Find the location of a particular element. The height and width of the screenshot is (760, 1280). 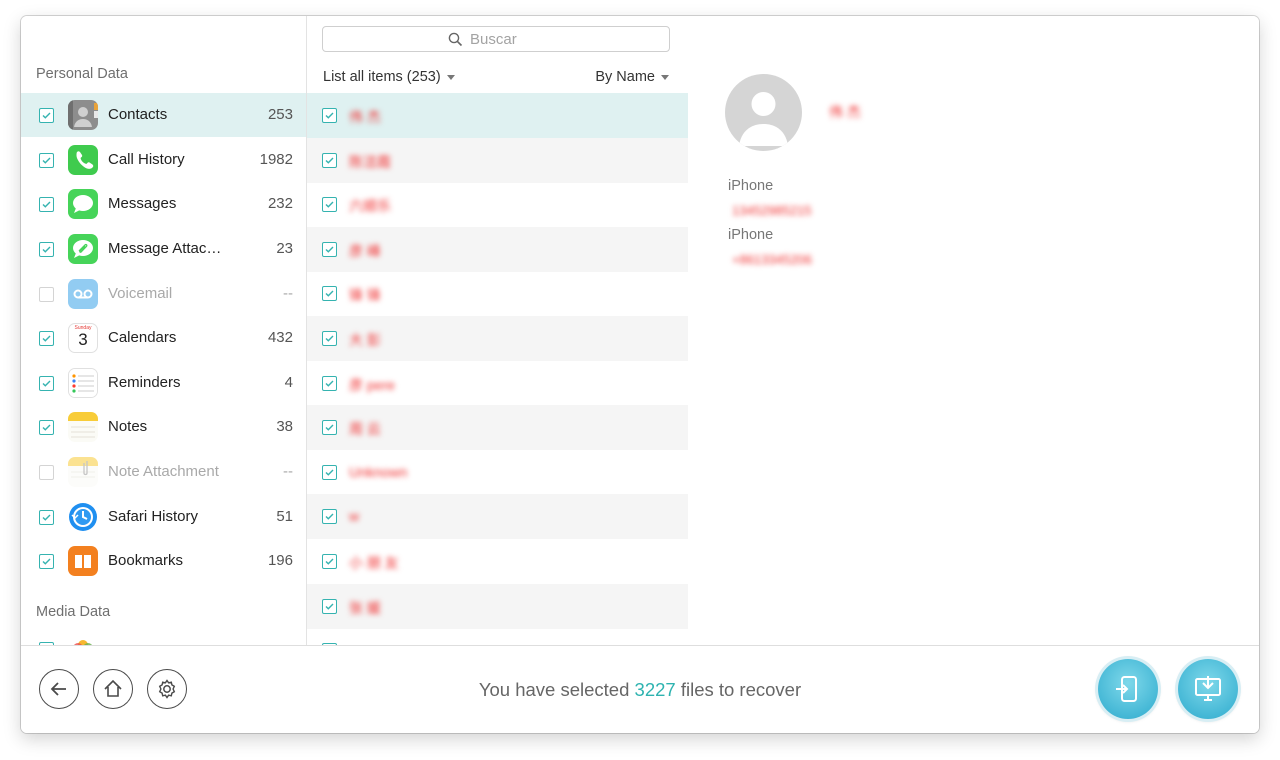

list-item: 彦 峰 is located at coordinates (497, 249).